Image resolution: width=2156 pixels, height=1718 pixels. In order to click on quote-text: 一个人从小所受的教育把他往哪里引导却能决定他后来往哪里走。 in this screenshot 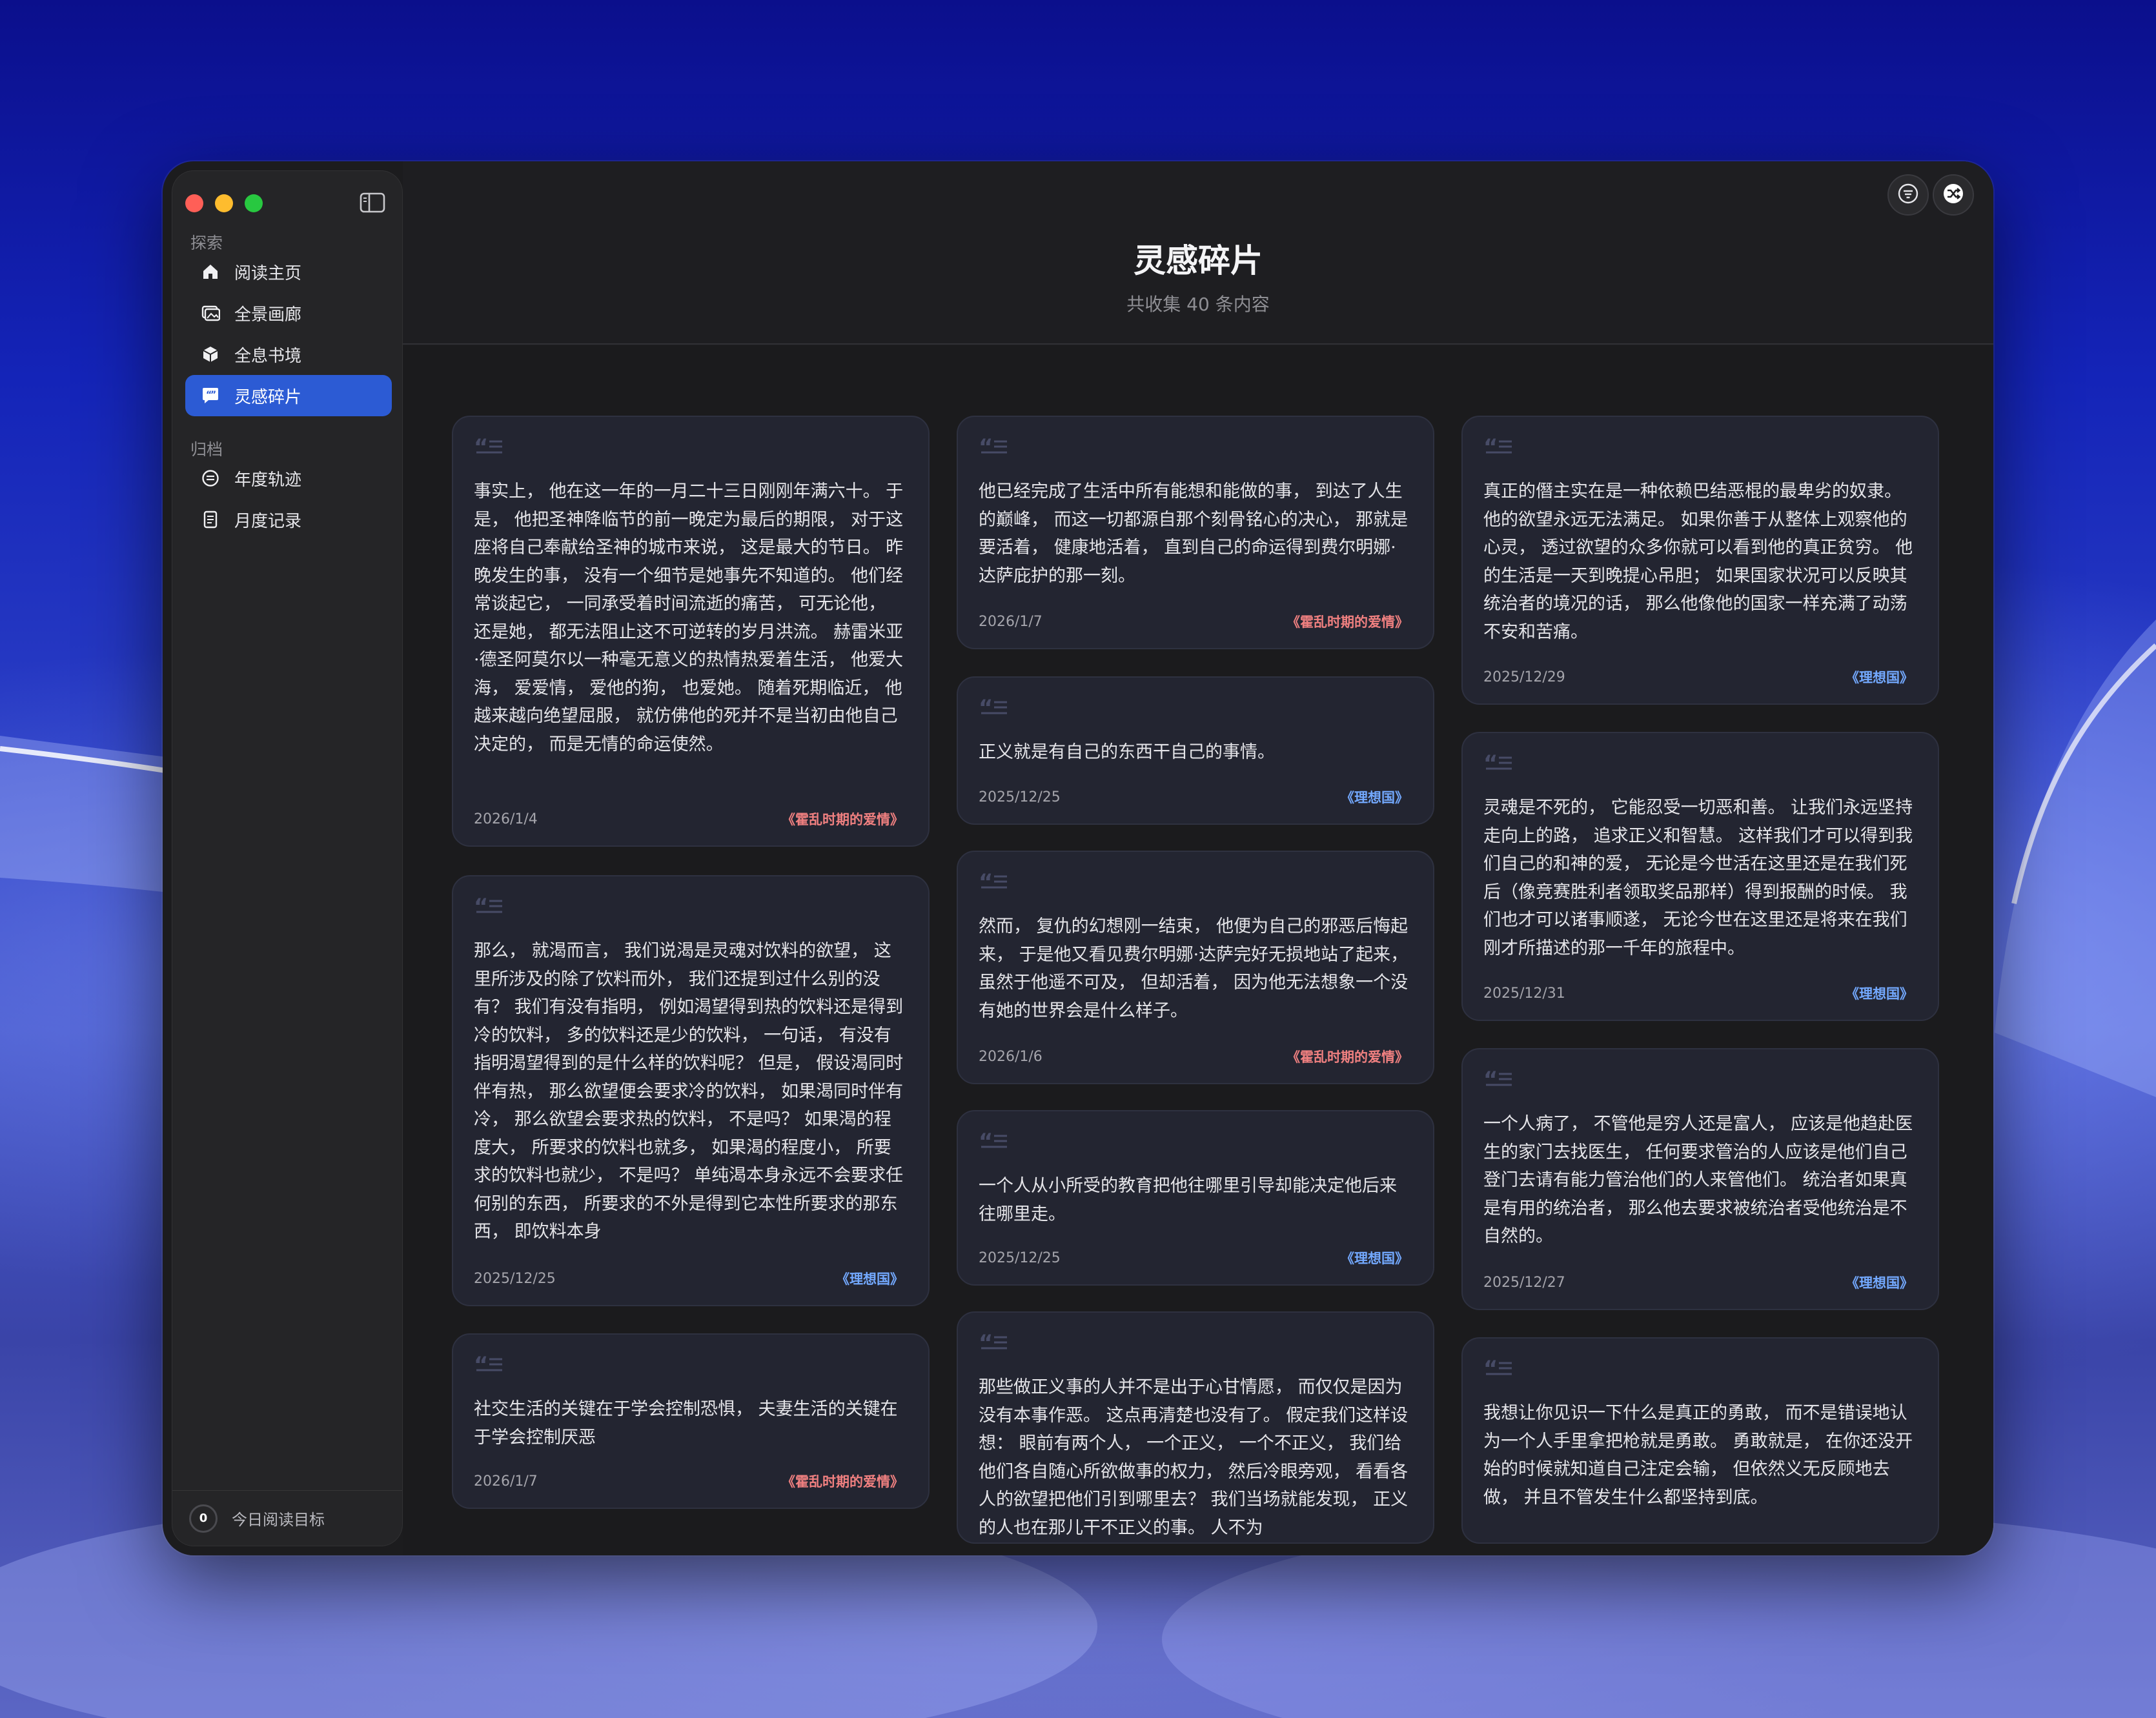, I will do `click(1188, 1200)`.